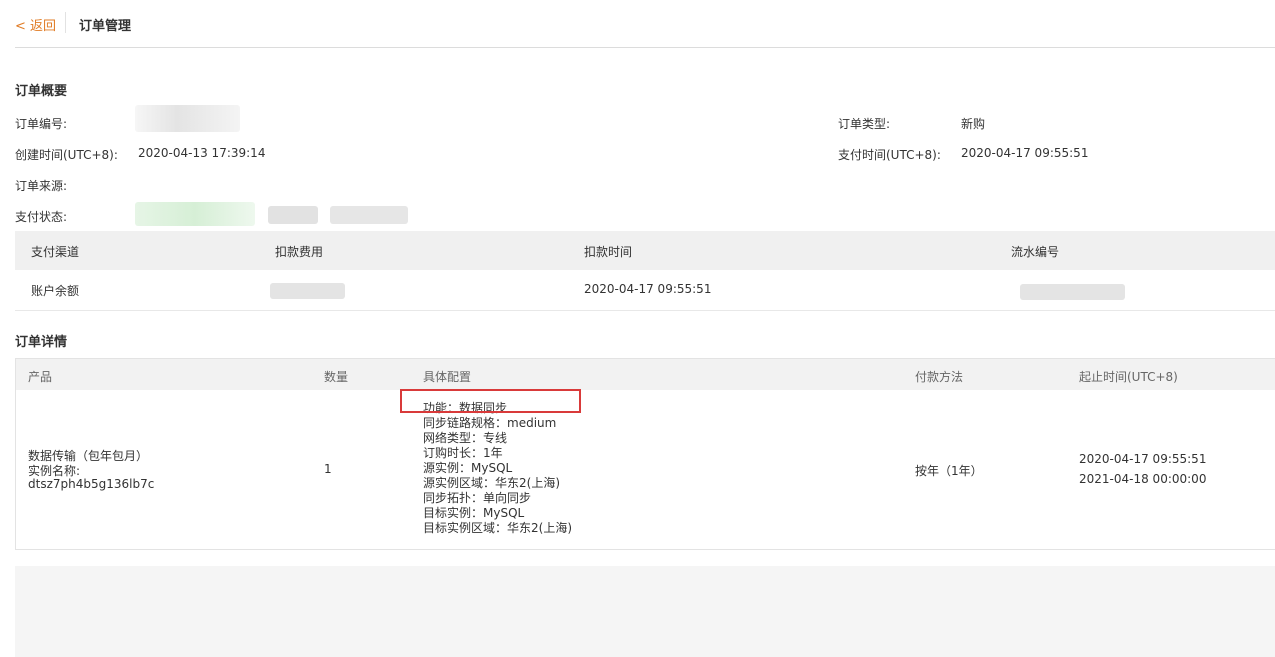 The width and height of the screenshot is (1275, 657). Describe the element at coordinates (1035, 252) in the screenshot. I see `header-serial-no: 流水编号` at that location.